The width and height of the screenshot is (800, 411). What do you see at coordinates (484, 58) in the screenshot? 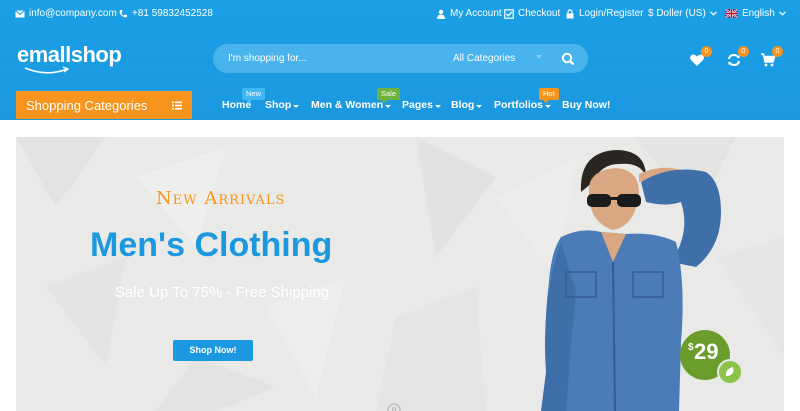
I see `category-select: All Categories` at bounding box center [484, 58].